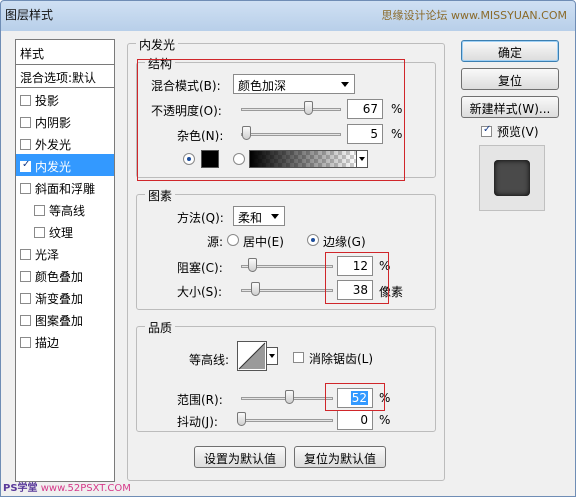 The height and width of the screenshot is (497, 576). I want to click on jitter-thumb, so click(241, 419).